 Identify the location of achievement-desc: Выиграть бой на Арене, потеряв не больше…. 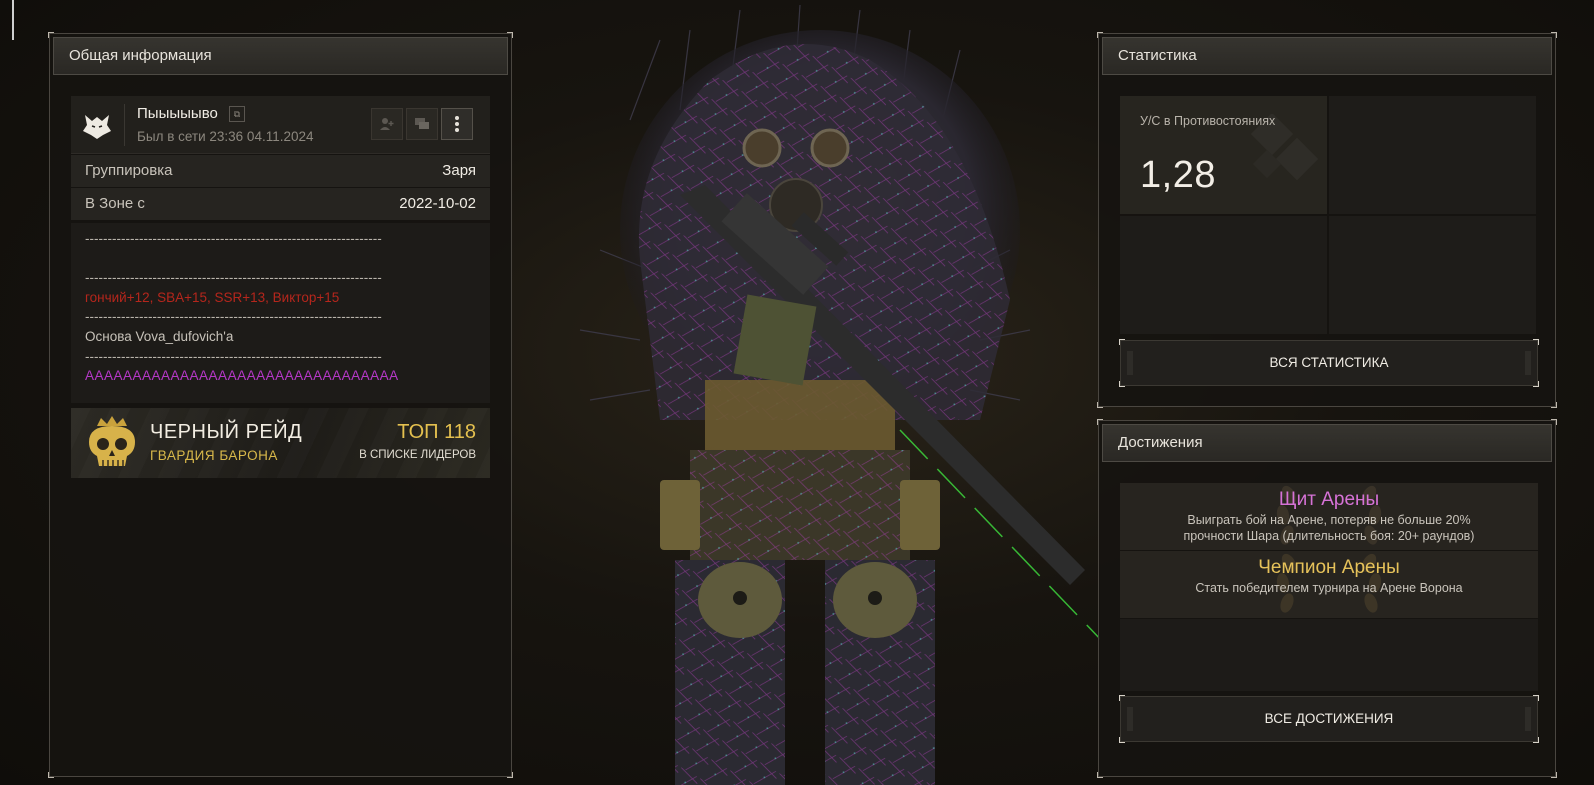
(1329, 520).